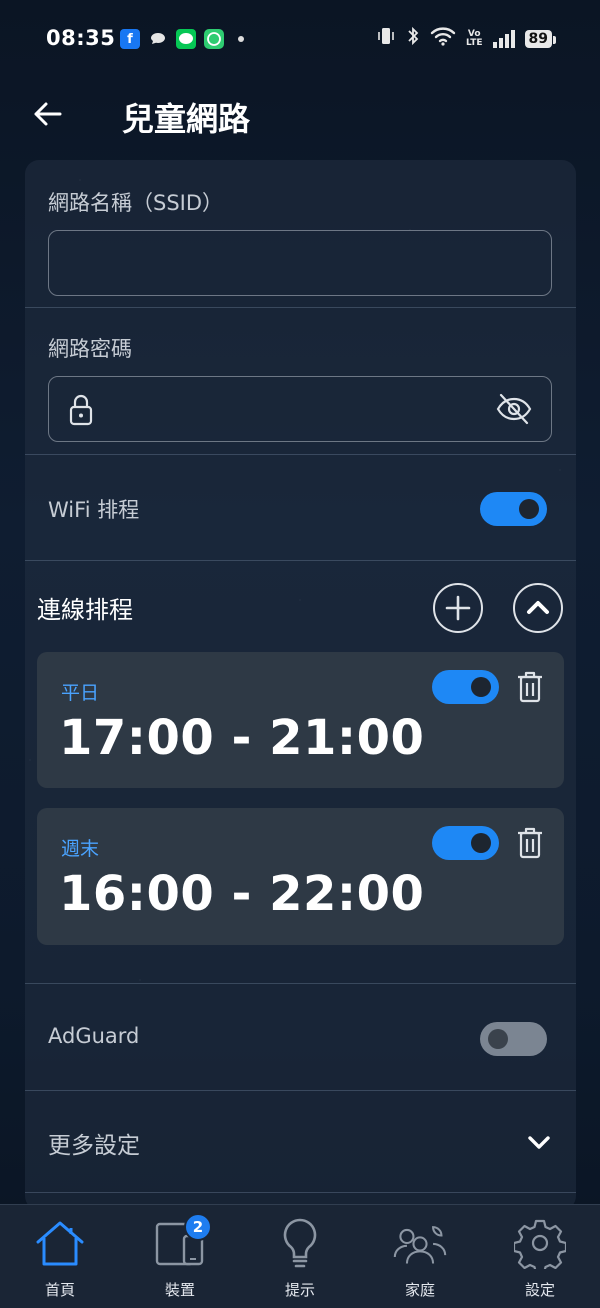  I want to click on chat-bubble-icon, so click(158, 39).